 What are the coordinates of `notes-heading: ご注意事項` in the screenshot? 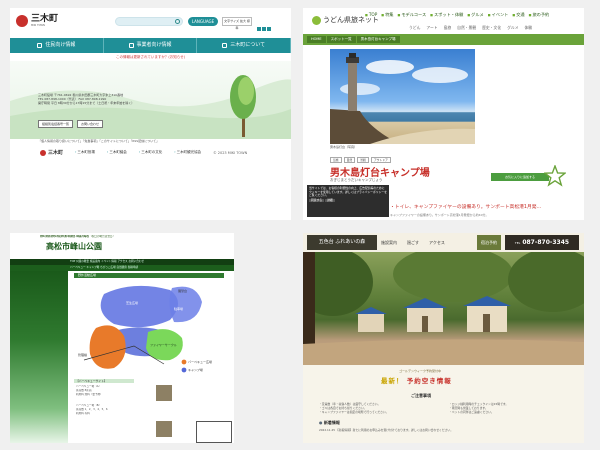 It's located at (421, 395).